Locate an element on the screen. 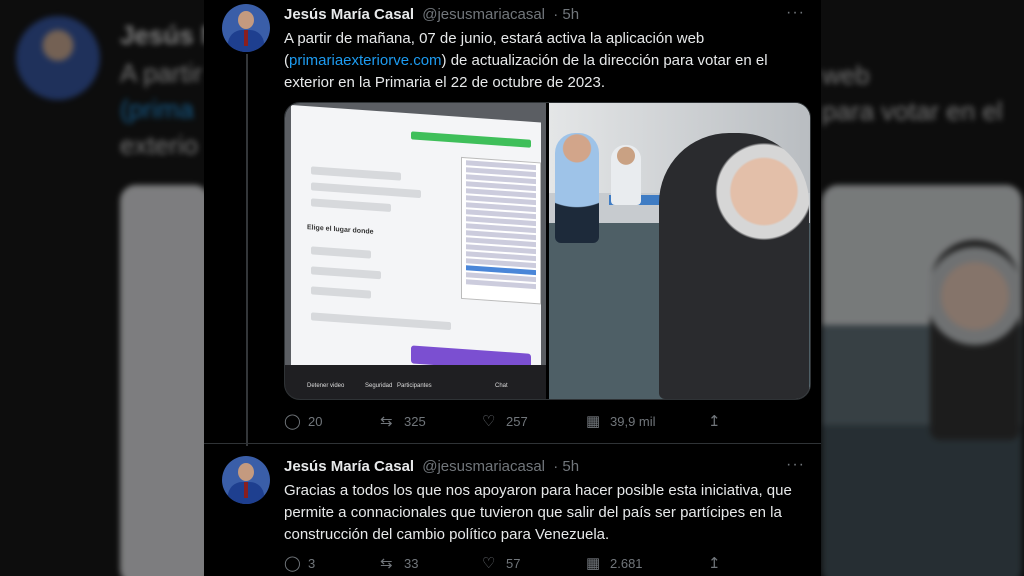 Image resolution: width=1024 pixels, height=576 pixels. divider is located at coordinates (512, 443).